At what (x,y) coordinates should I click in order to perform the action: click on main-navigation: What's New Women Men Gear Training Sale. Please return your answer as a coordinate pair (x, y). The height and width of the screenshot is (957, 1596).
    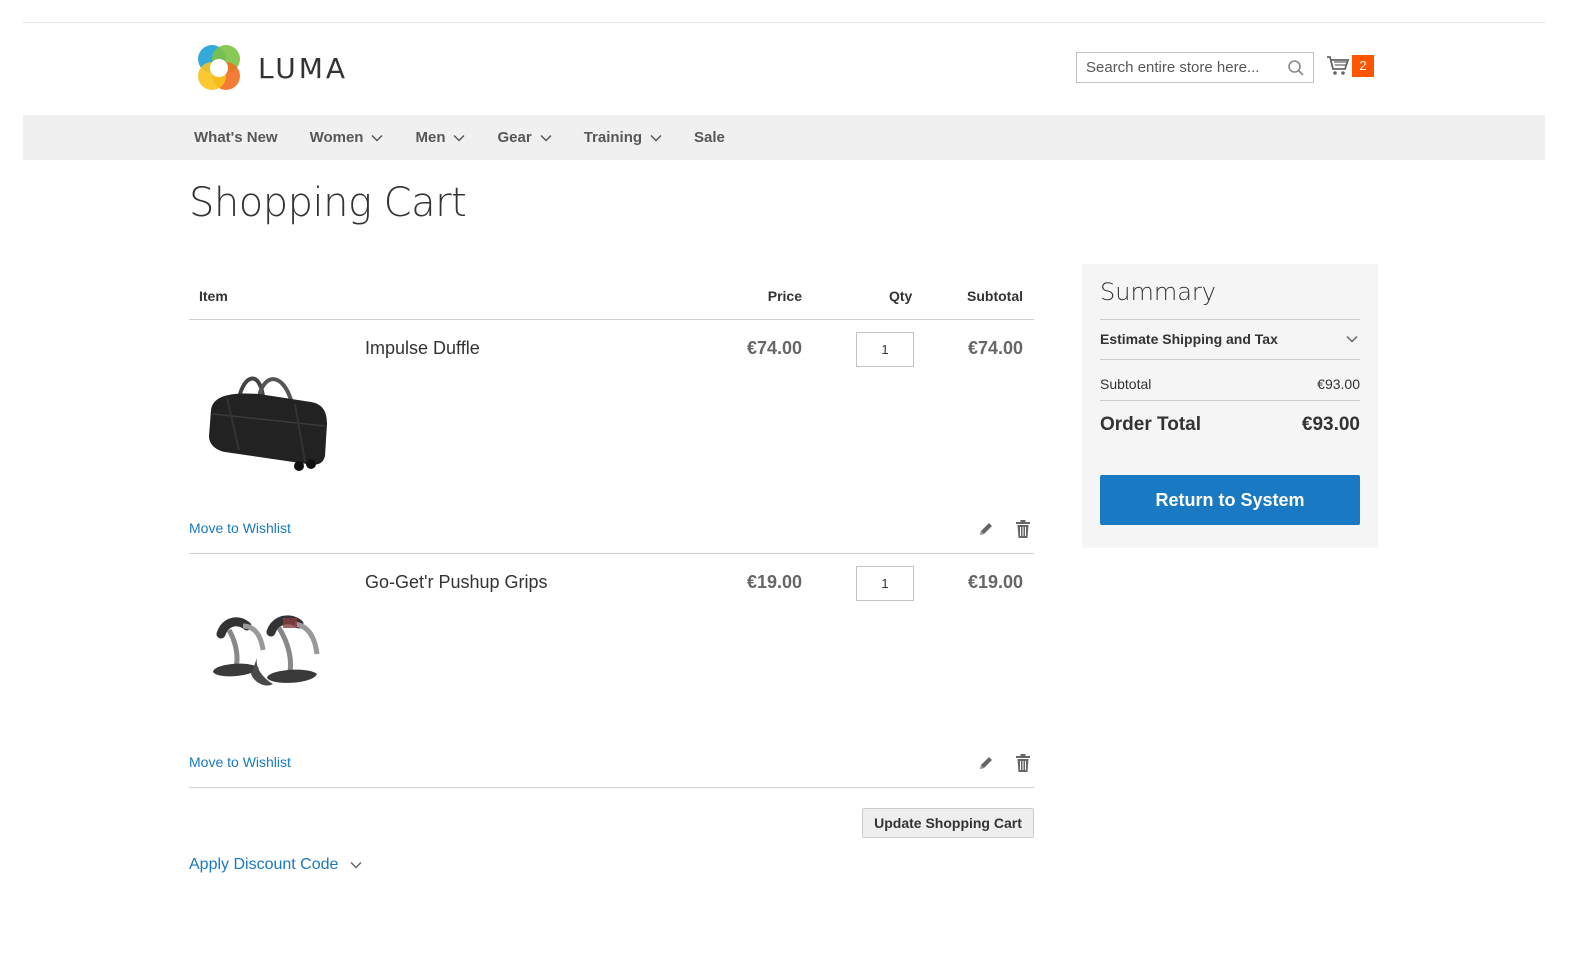
    Looking at the image, I should click on (784, 137).